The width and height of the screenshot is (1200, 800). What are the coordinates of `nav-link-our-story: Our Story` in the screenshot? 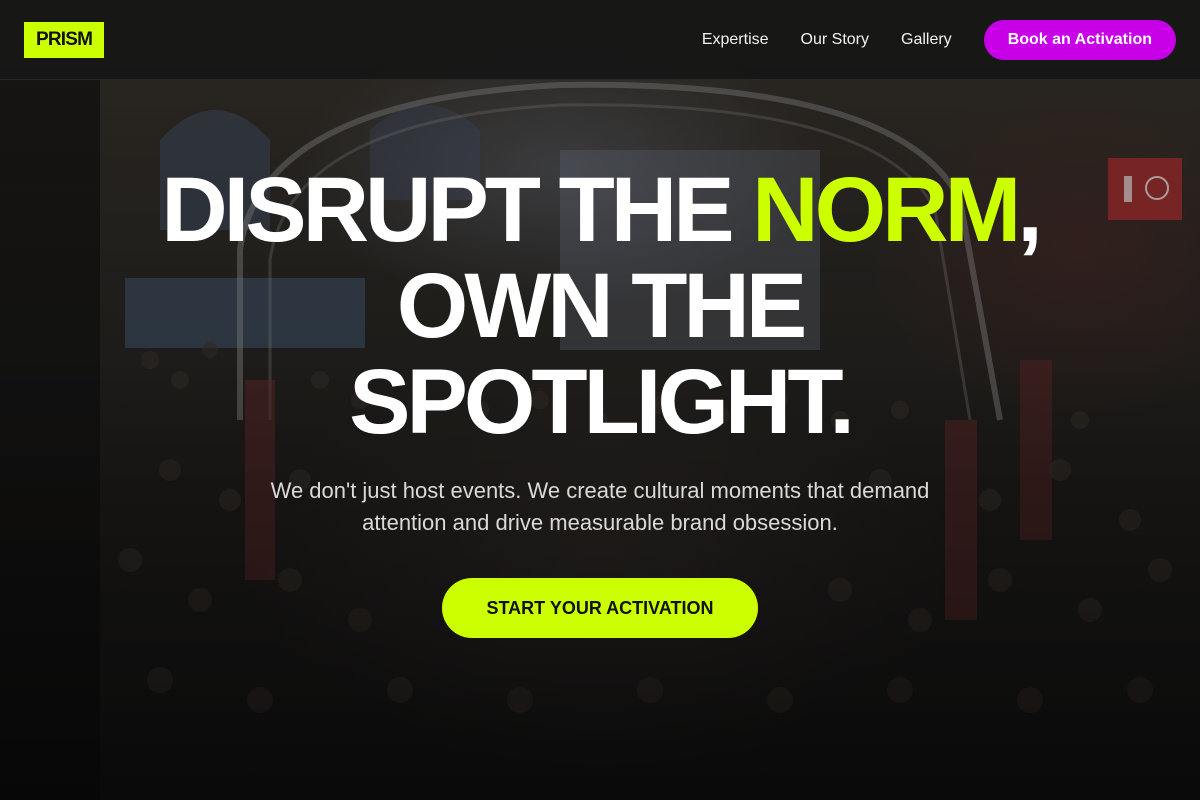 It's located at (835, 40).